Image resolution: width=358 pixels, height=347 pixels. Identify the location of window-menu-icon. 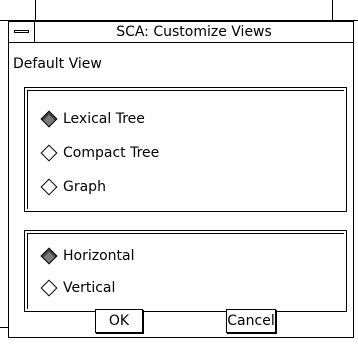
(21, 31).